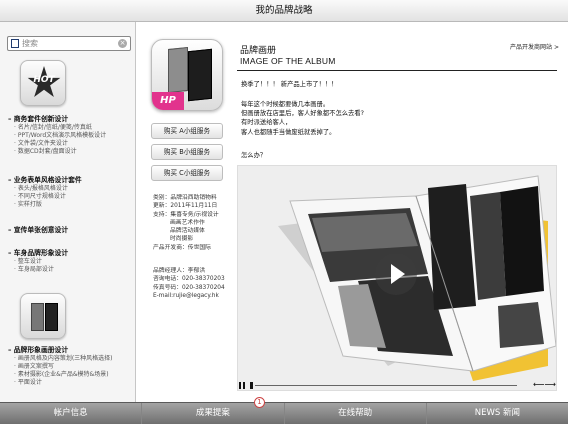  What do you see at coordinates (71, 128) in the screenshot?
I see `sidebar-item: · 名片/信封/信纸/便笺/传真纸` at bounding box center [71, 128].